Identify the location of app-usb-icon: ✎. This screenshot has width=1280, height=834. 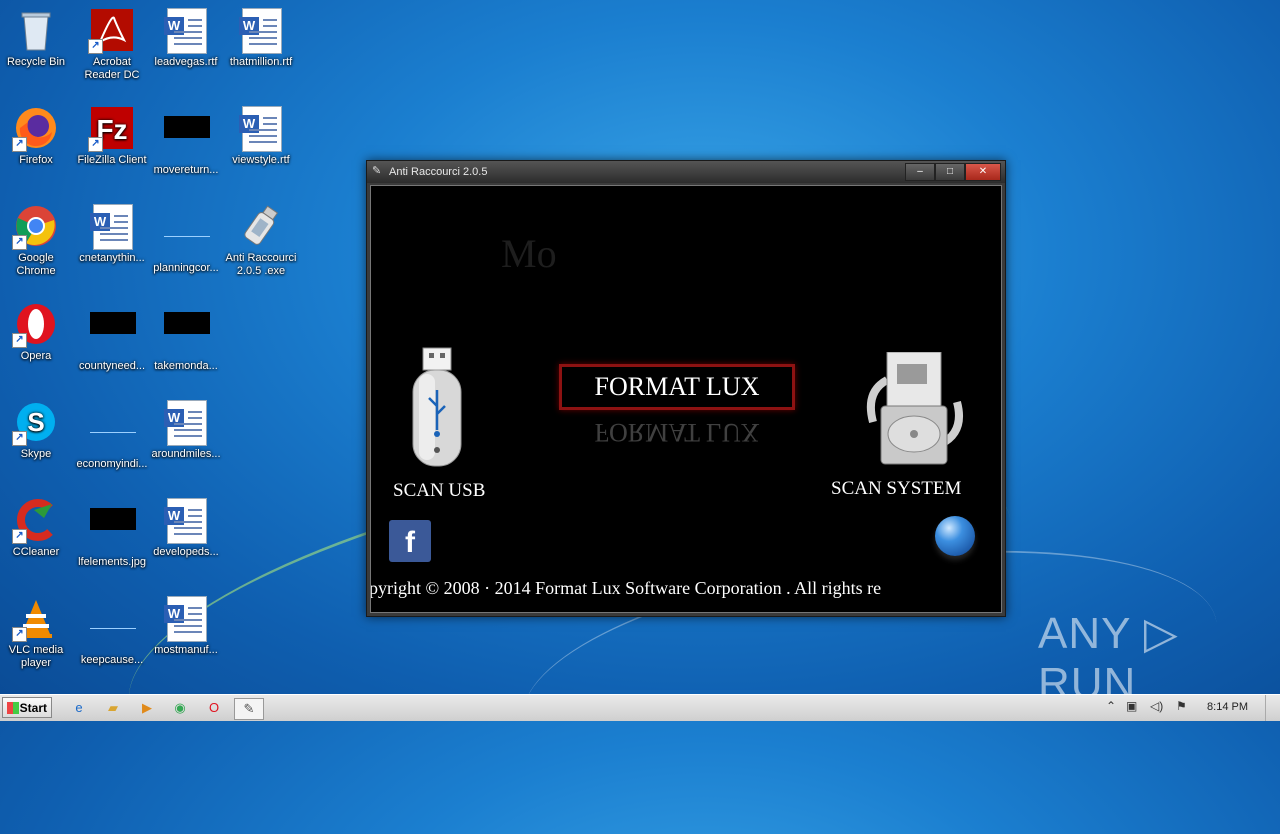
(377, 171).